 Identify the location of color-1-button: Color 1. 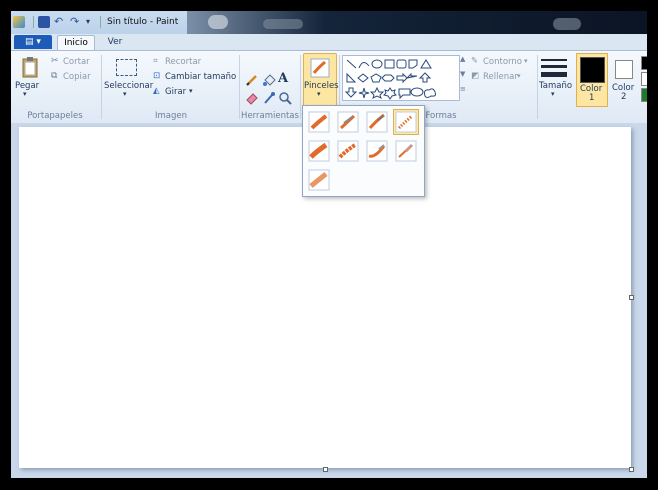
(592, 80).